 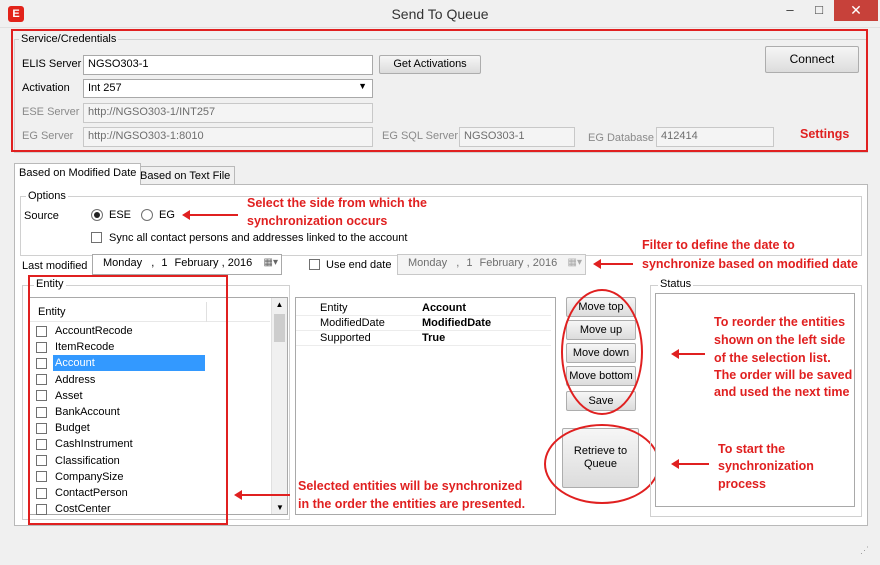 I want to click on options-group-label: Options, so click(x=47, y=196).